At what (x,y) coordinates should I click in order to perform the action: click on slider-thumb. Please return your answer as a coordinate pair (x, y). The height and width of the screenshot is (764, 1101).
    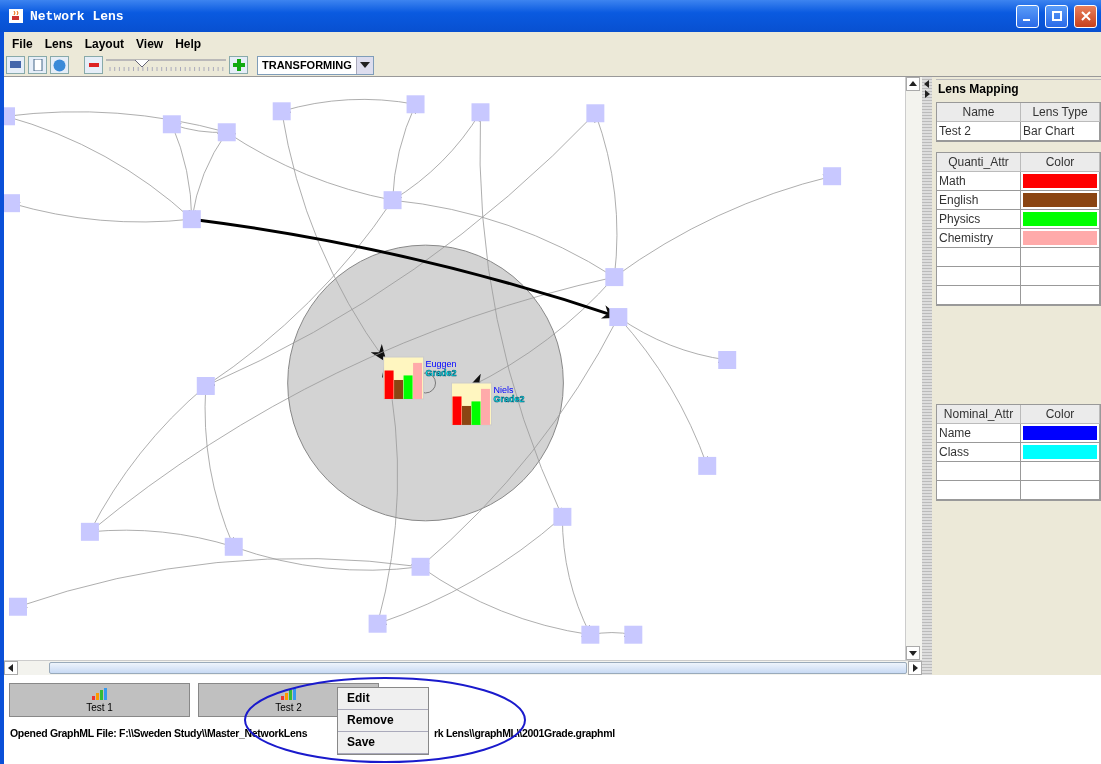
    Looking at the image, I should click on (142, 61).